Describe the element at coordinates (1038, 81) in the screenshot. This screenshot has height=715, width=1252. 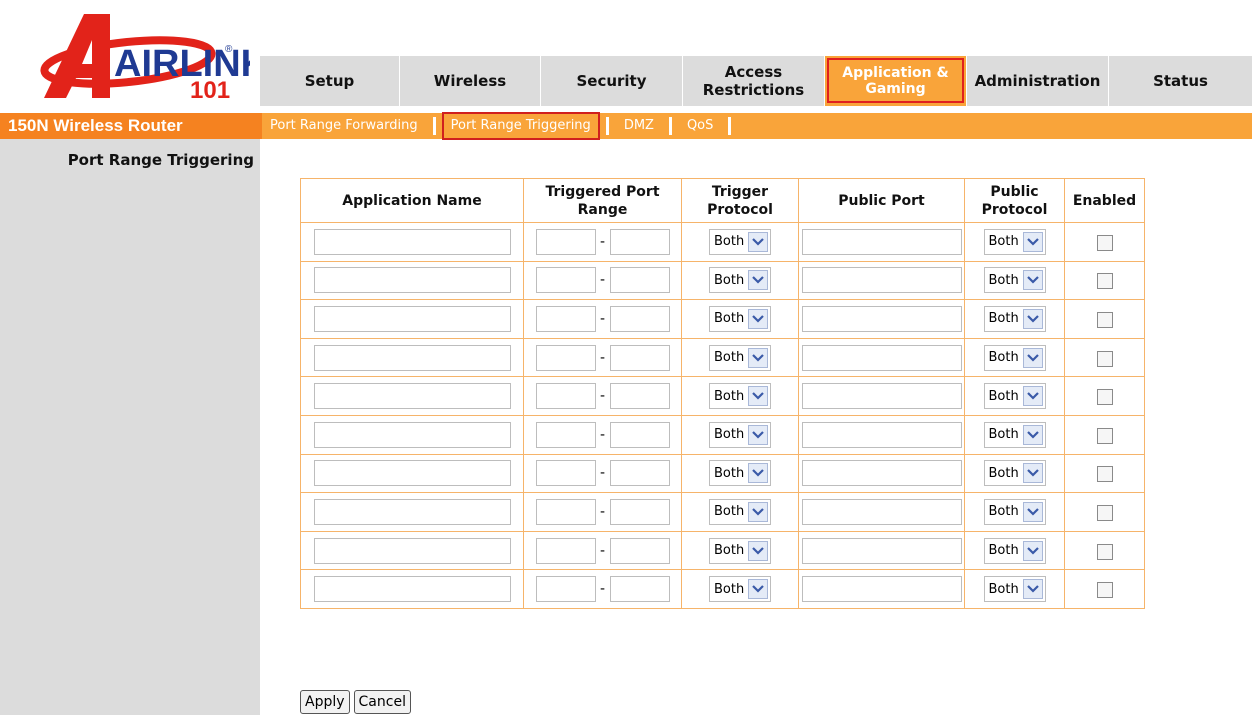
I see `tab-administration: Administration` at that location.